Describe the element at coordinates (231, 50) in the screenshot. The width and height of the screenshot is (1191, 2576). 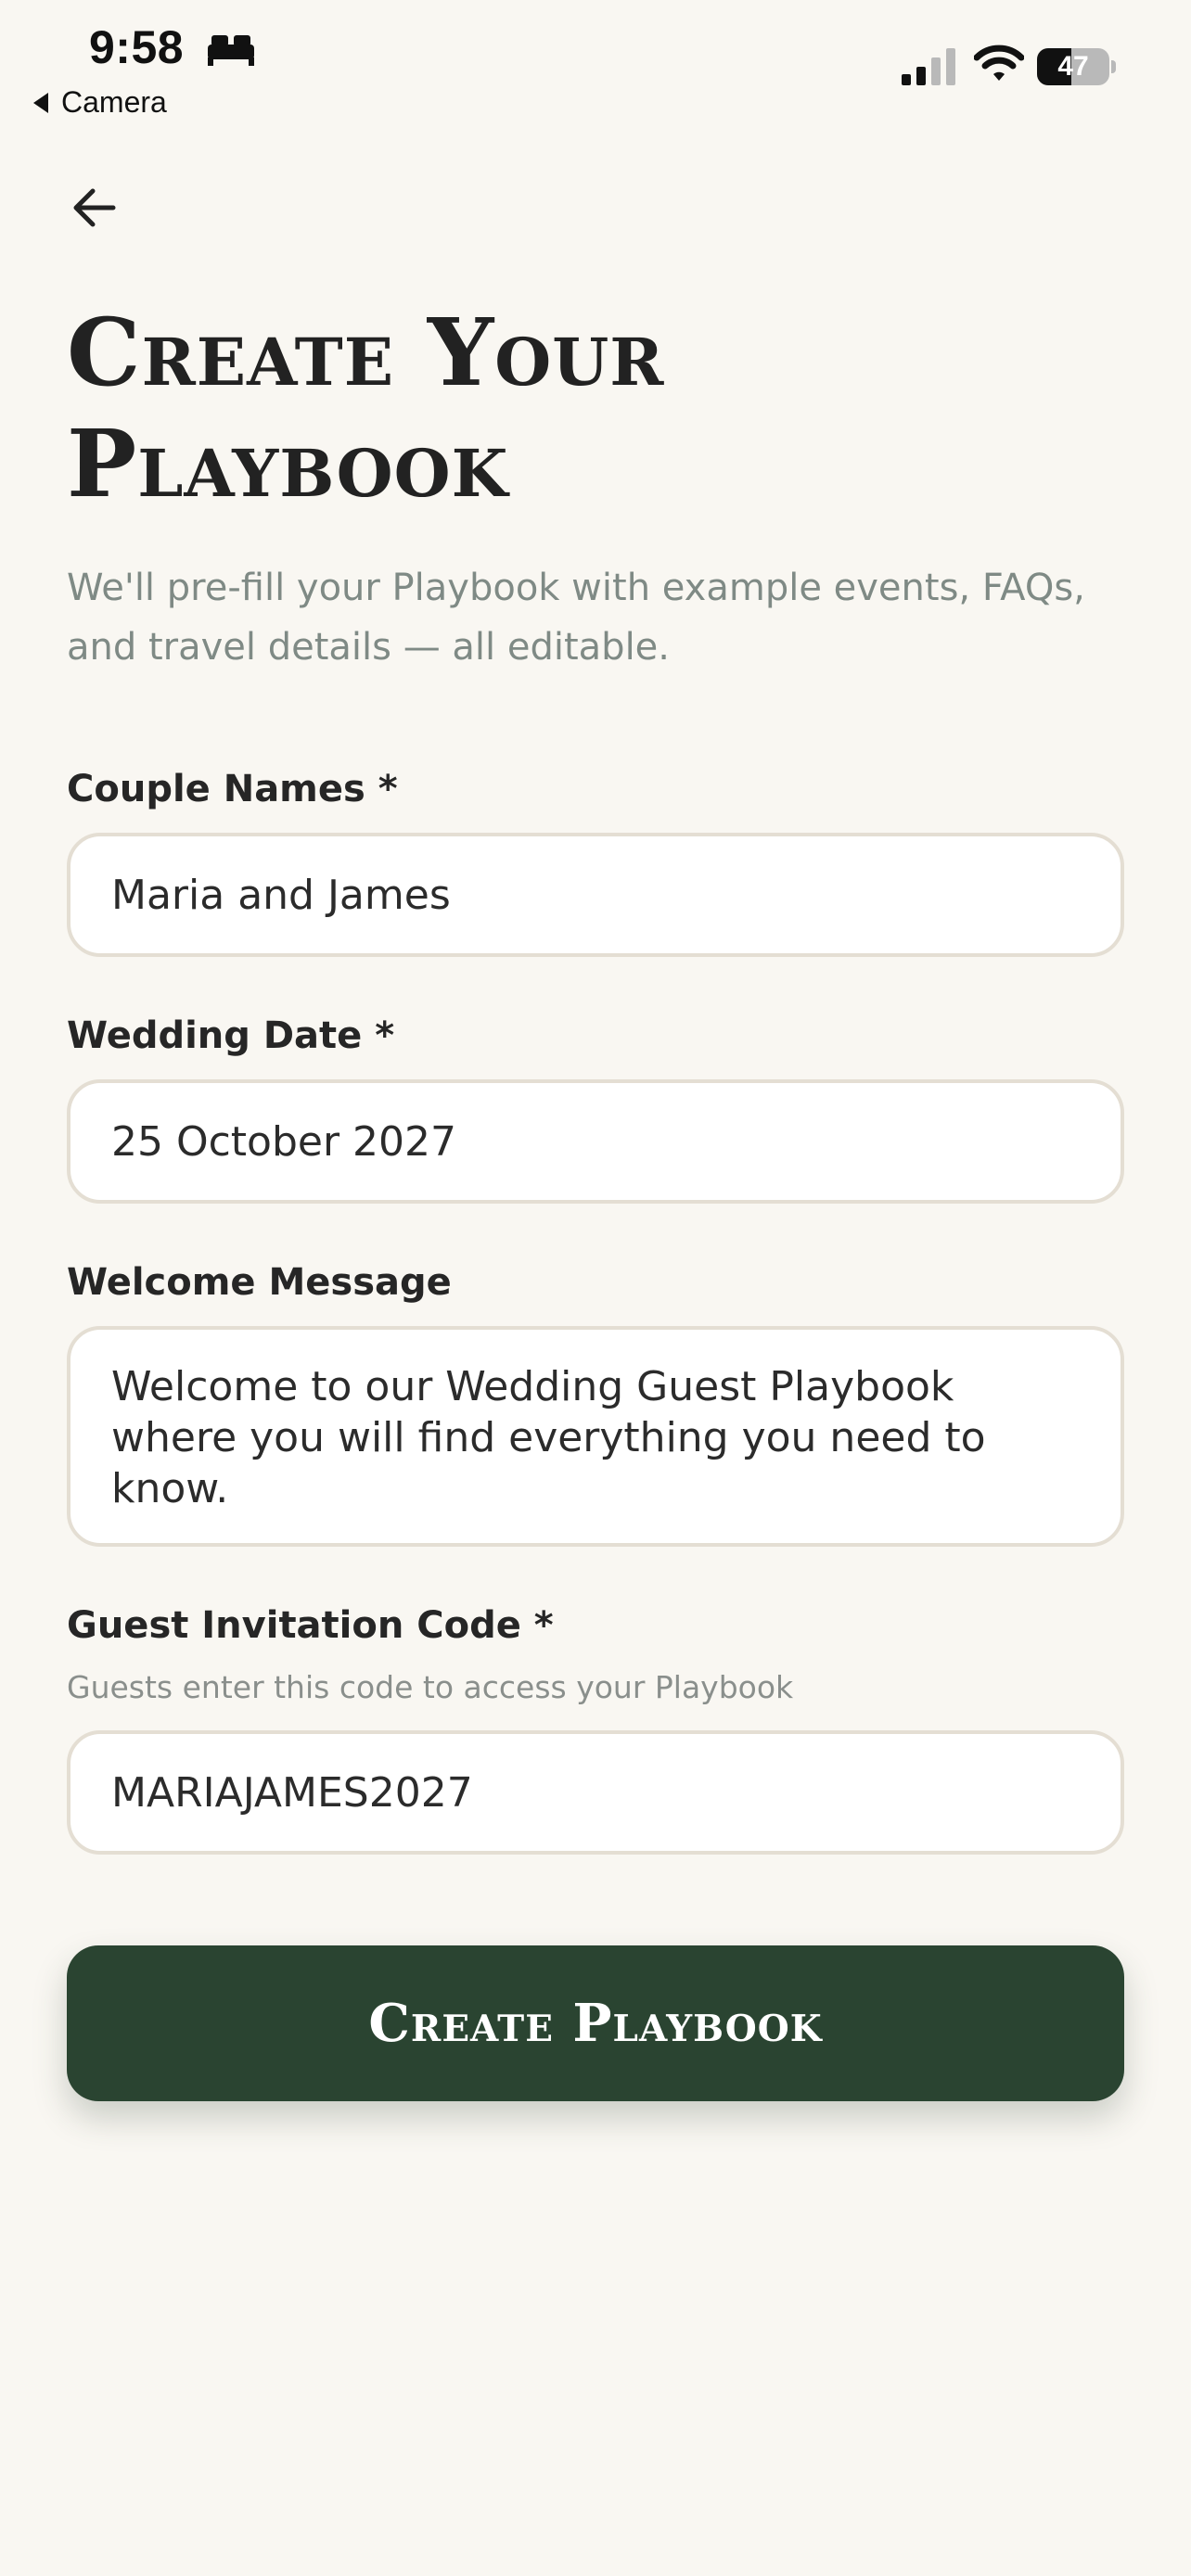
I see `bed-icon` at that location.